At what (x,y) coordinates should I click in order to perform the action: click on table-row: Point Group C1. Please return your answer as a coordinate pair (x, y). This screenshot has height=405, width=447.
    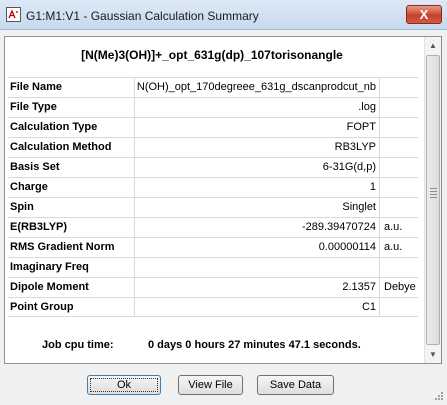
    Looking at the image, I should click on (213, 307).